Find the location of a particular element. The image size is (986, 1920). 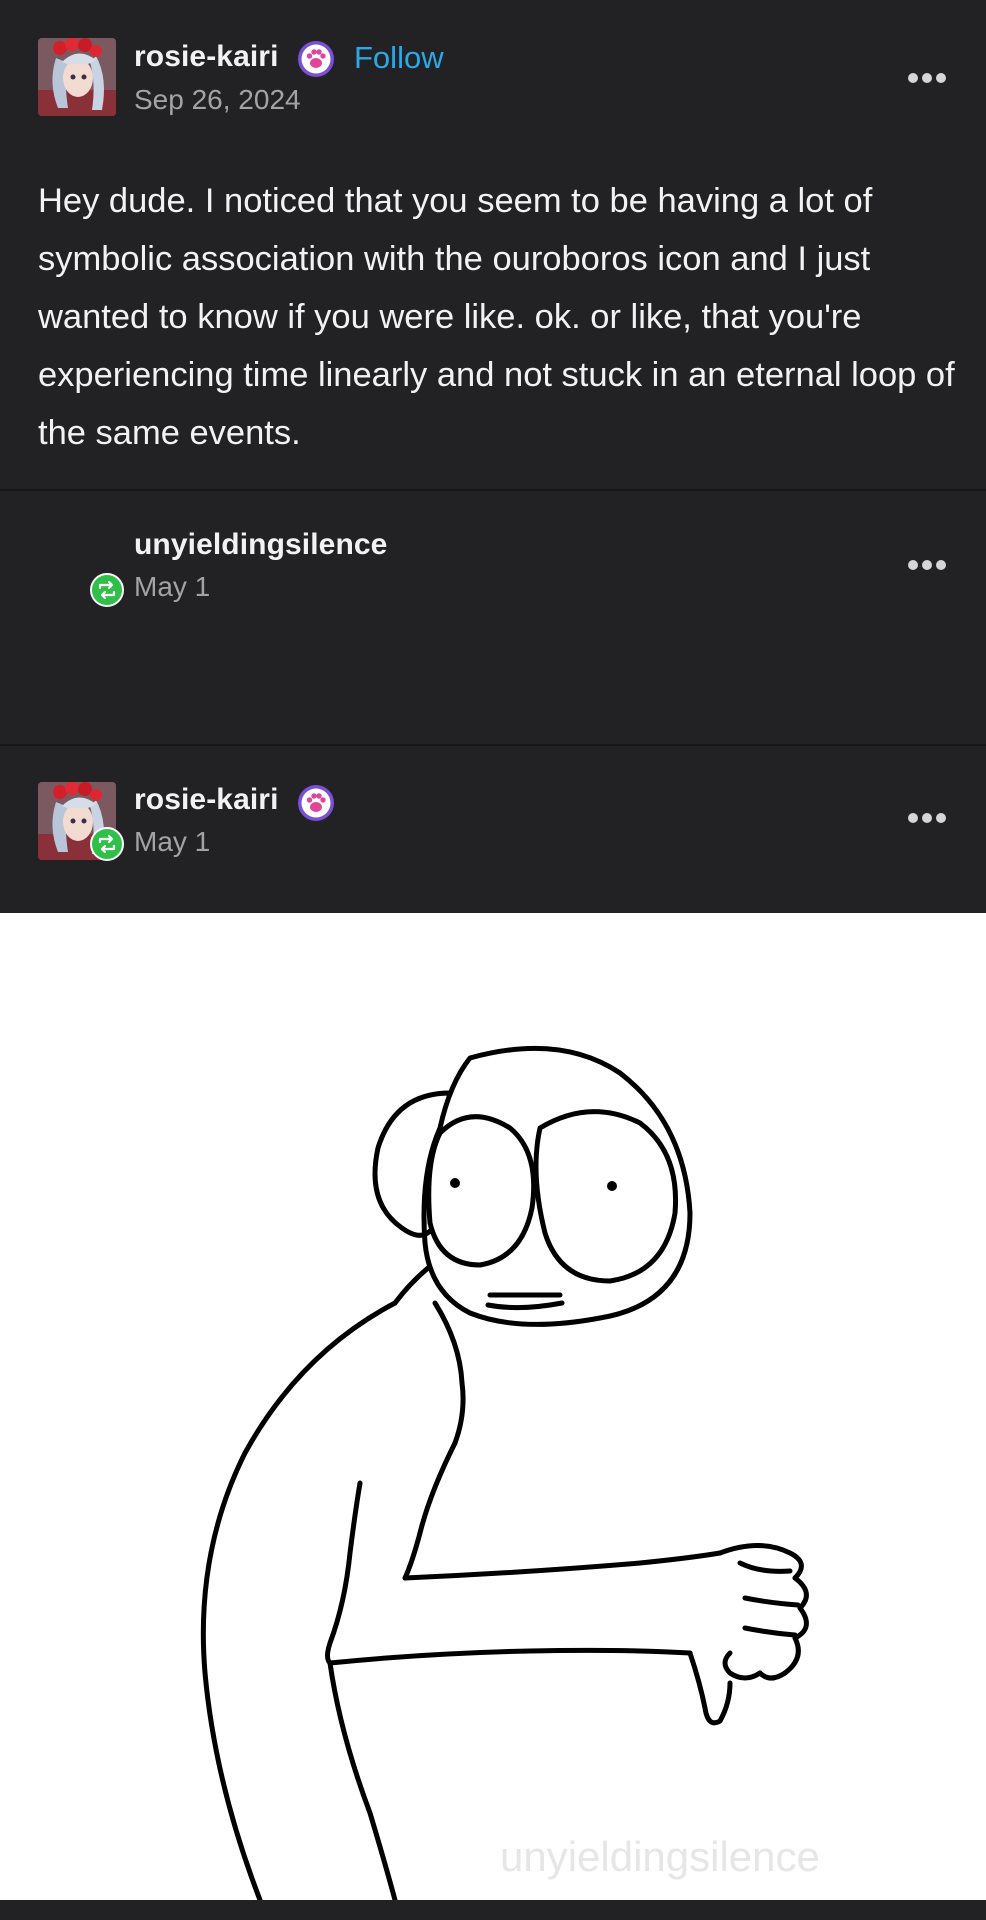

post-author-username: rosie-kairi is located at coordinates (206, 57).